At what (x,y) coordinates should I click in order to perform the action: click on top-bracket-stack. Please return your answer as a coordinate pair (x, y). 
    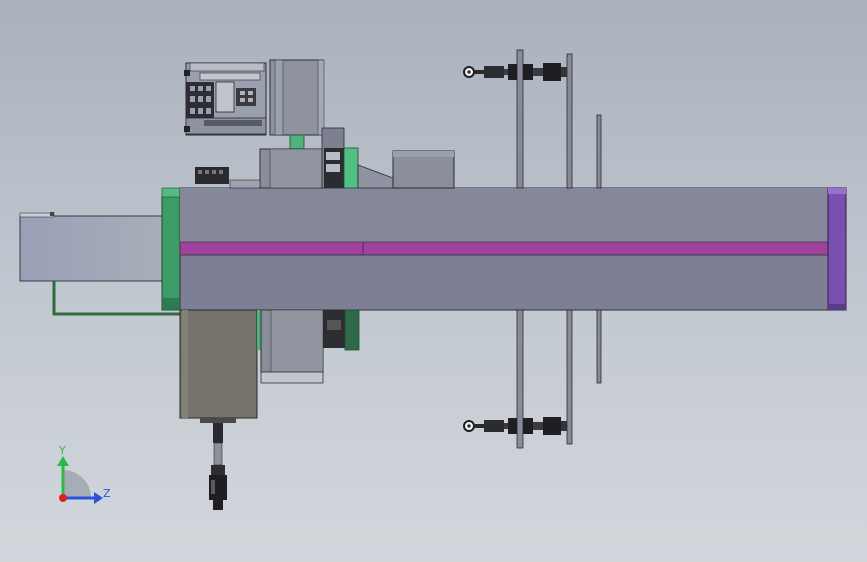
    Looking at the image, I should click on (292, 124).